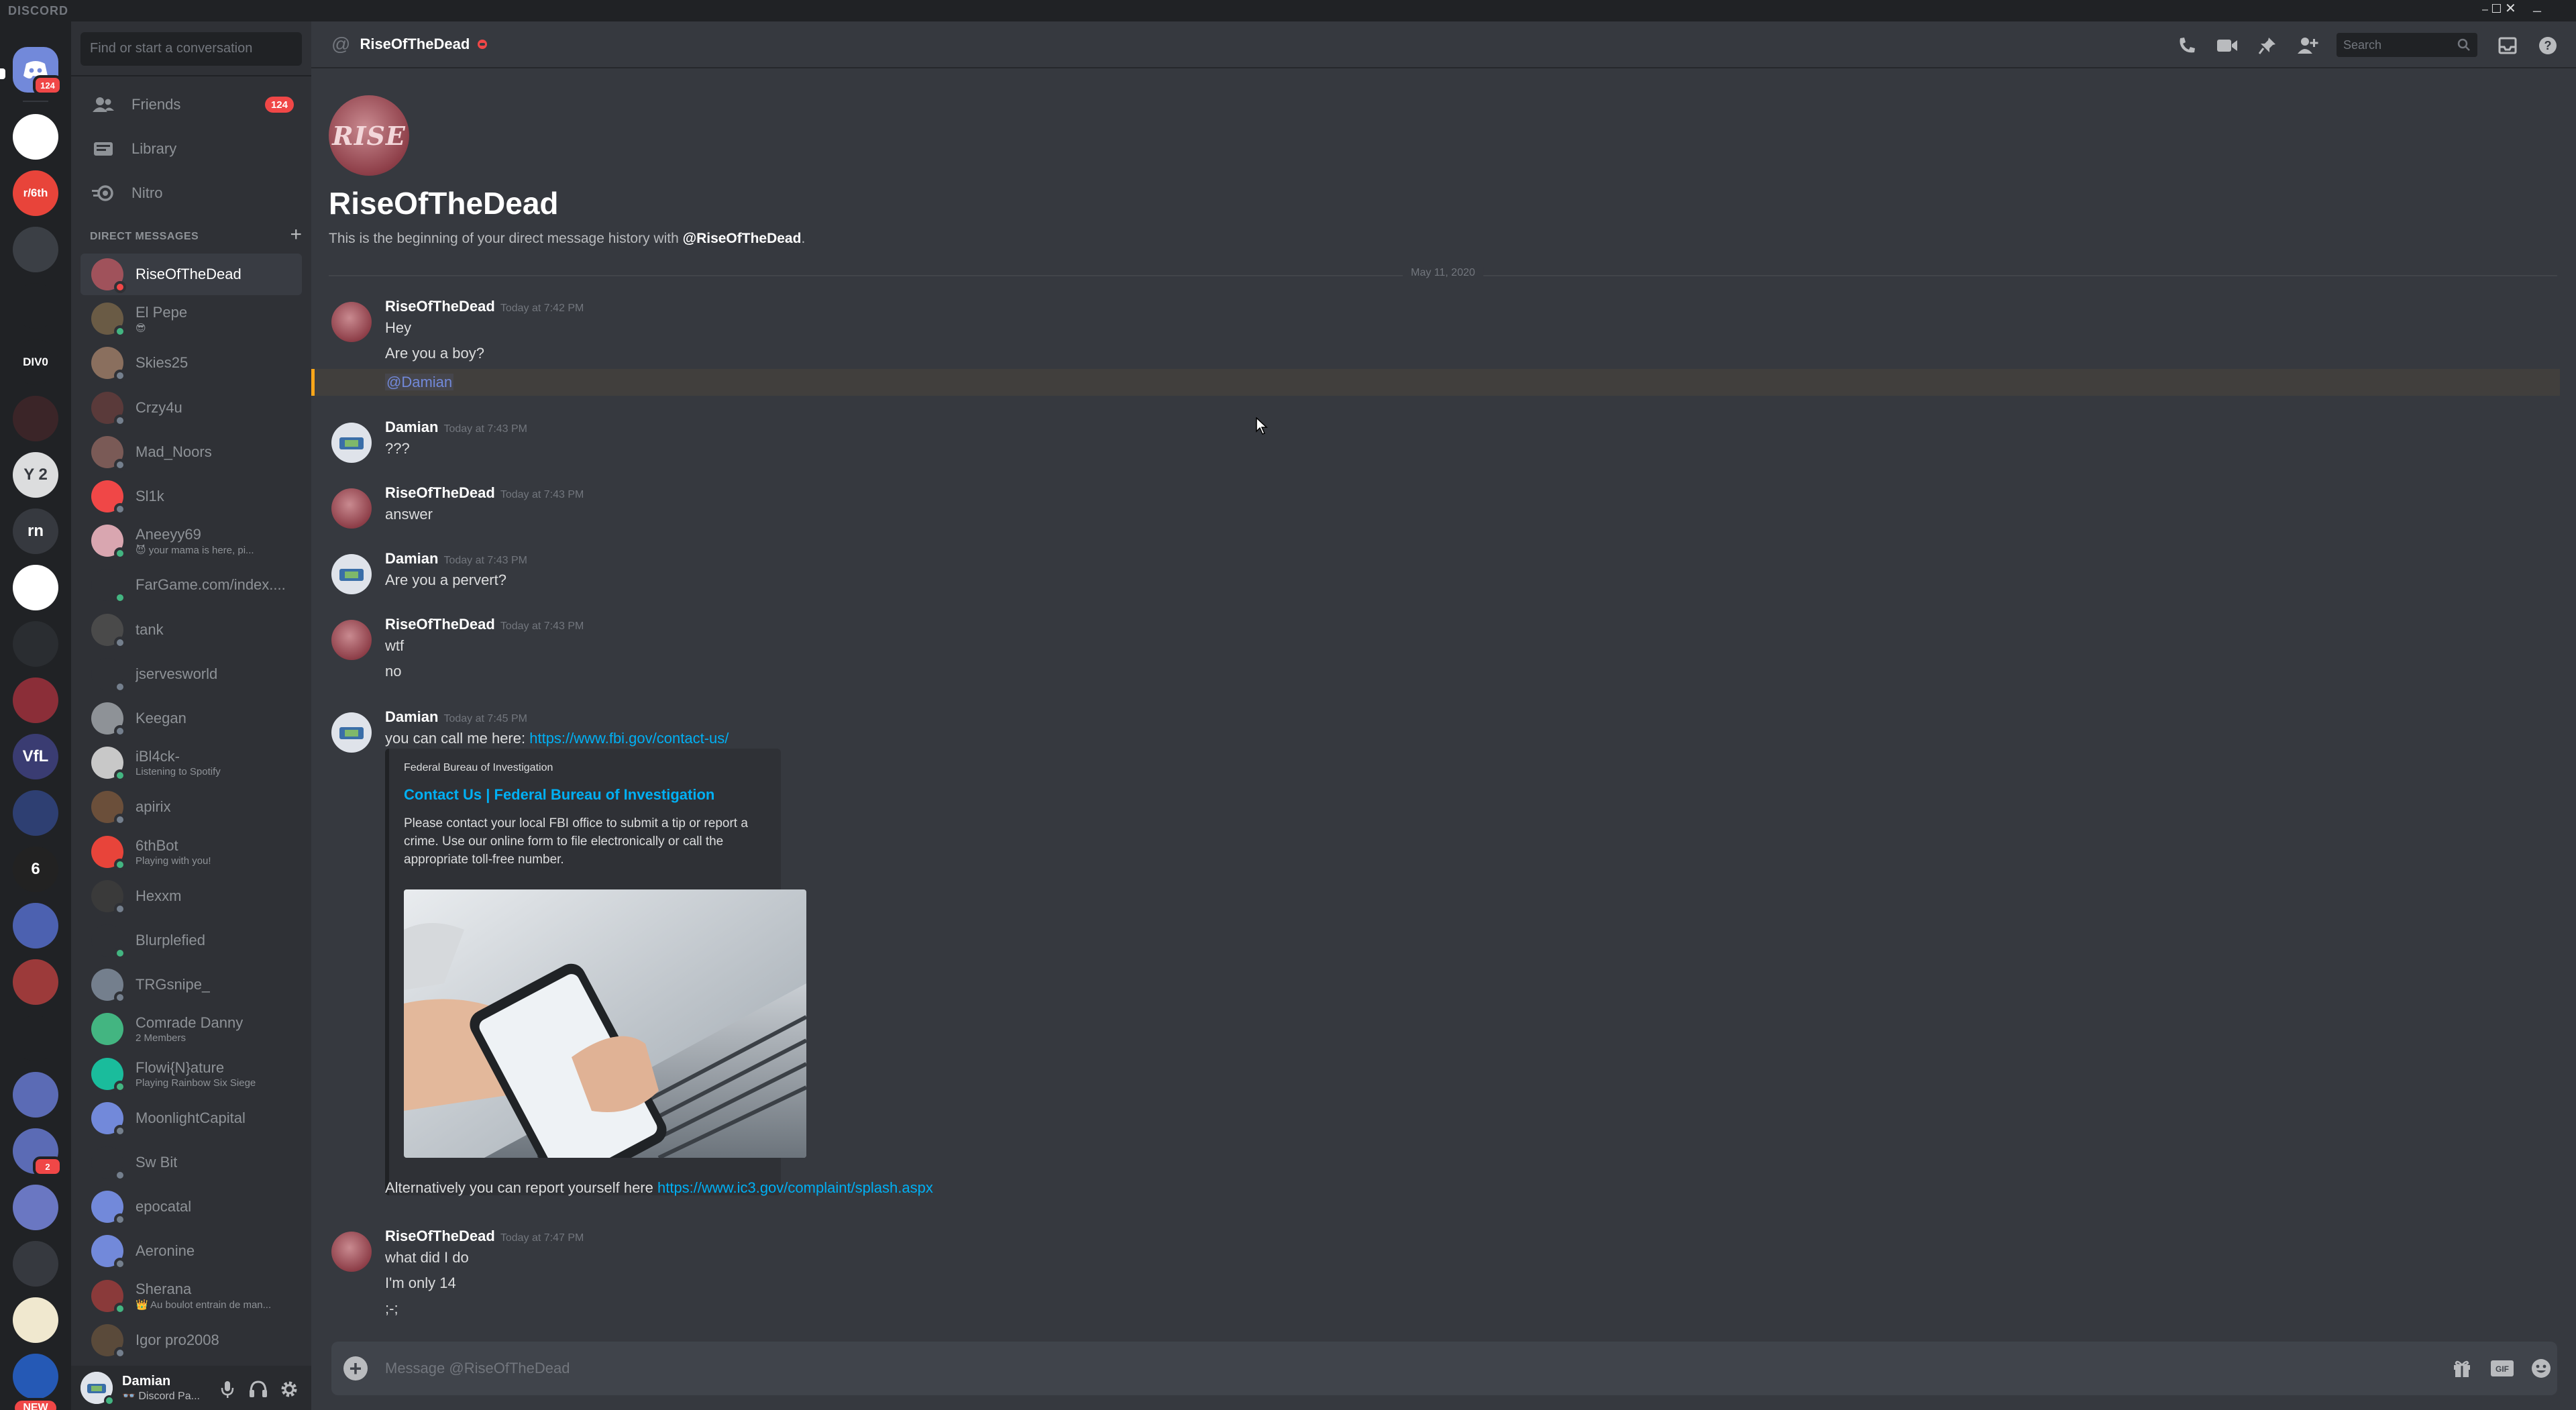  What do you see at coordinates (1391, 1368) in the screenshot?
I see `message-input` at bounding box center [1391, 1368].